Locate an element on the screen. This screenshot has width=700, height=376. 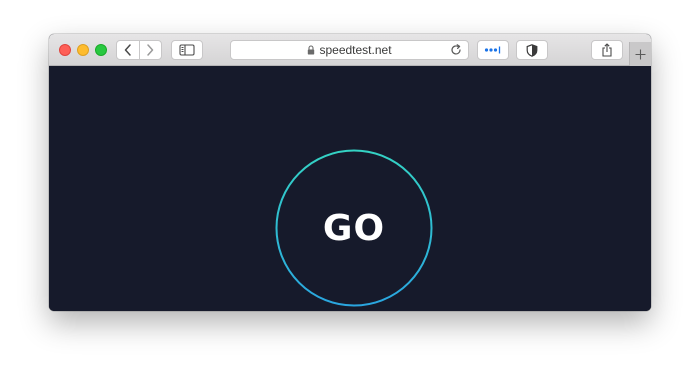
address-bar: speedtest.net is located at coordinates (349, 50).